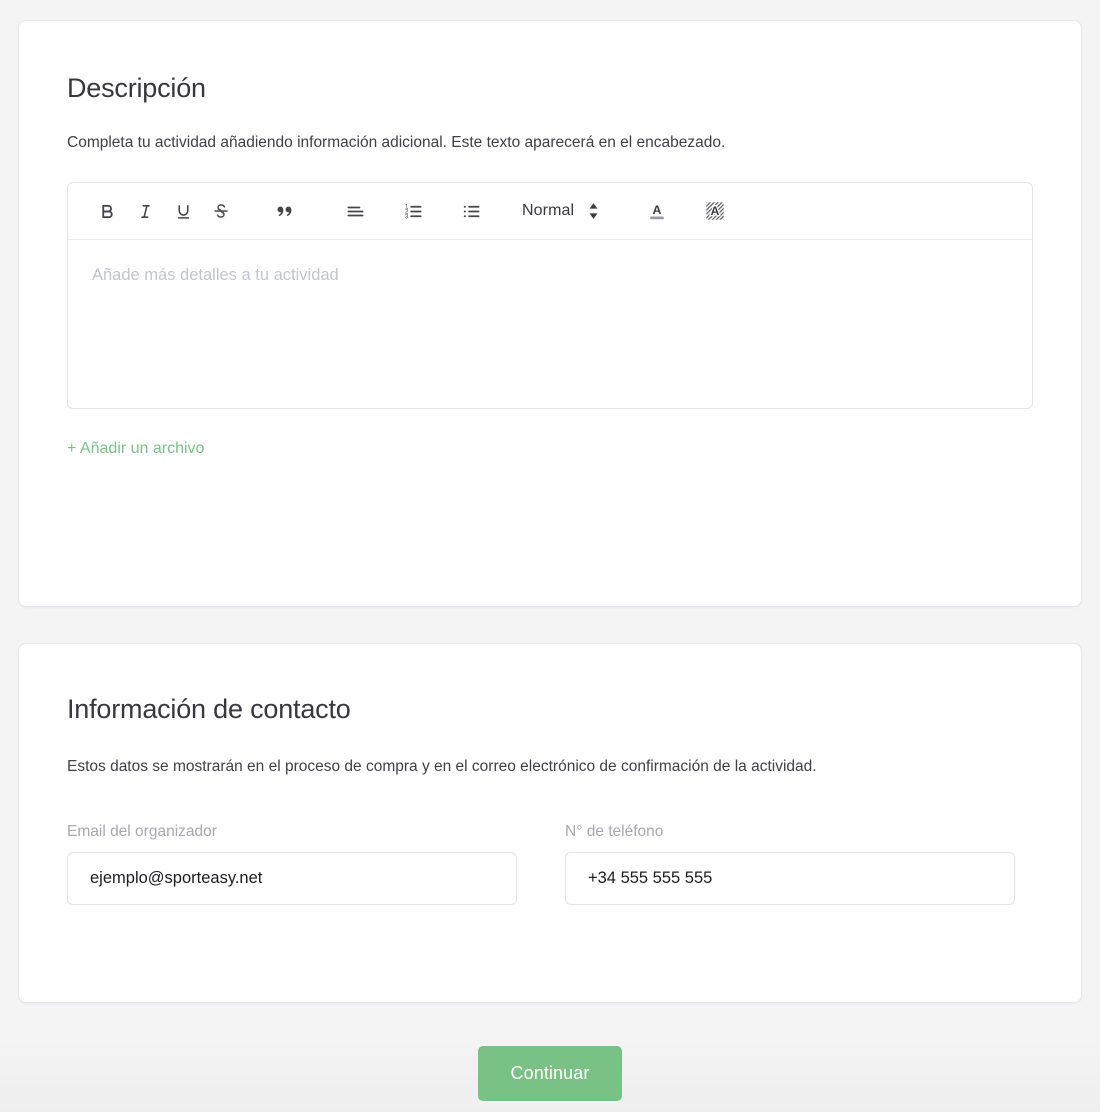 The height and width of the screenshot is (1112, 1100). Describe the element at coordinates (136, 88) in the screenshot. I see `description-title: Descripción` at that location.